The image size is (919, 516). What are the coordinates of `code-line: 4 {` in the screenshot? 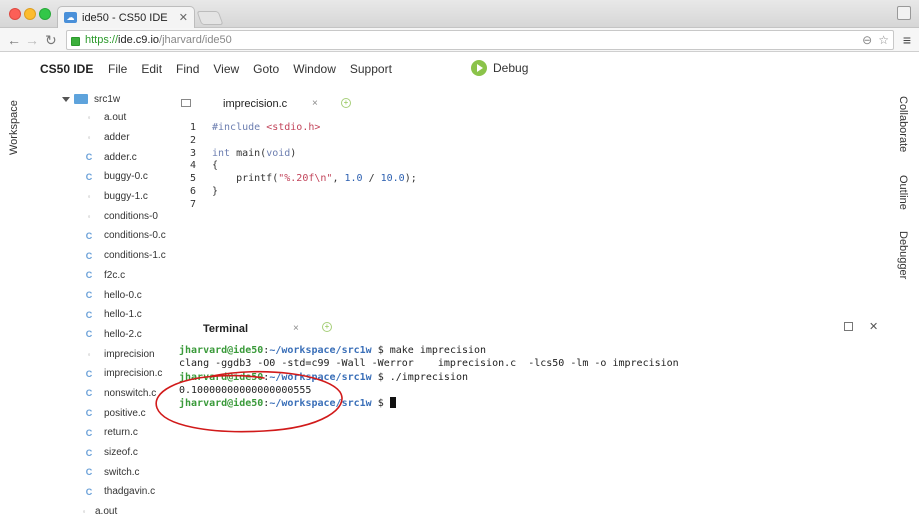 It's located at (298, 166).